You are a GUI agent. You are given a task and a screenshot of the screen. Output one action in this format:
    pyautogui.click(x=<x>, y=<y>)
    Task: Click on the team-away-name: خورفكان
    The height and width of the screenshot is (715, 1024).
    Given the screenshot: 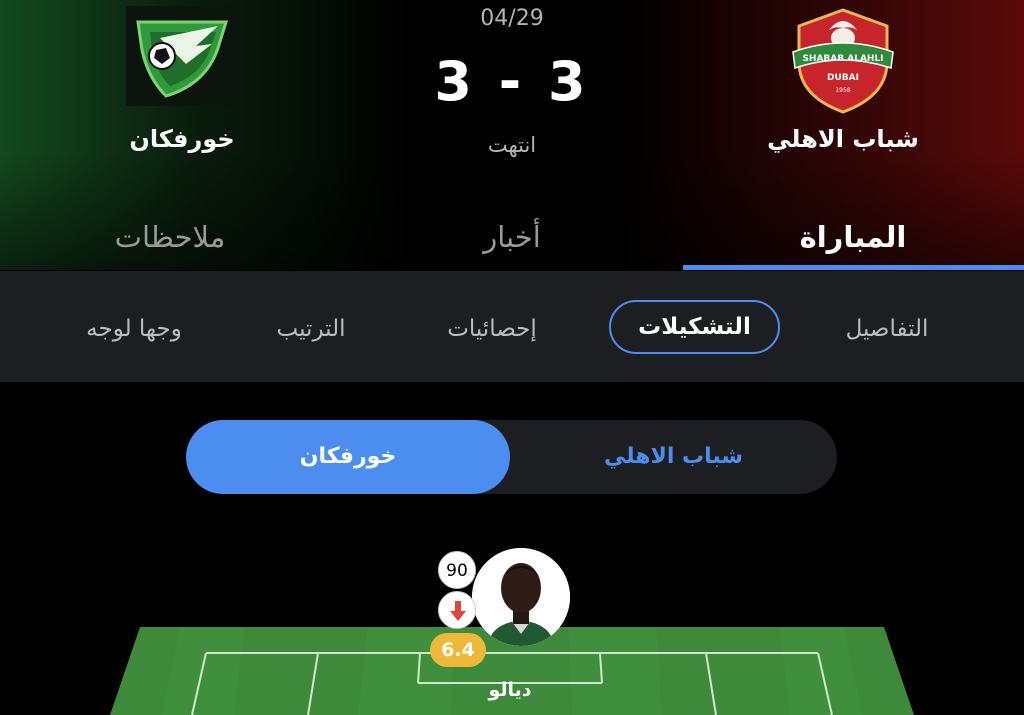 What is the action you would take?
    pyautogui.click(x=182, y=139)
    